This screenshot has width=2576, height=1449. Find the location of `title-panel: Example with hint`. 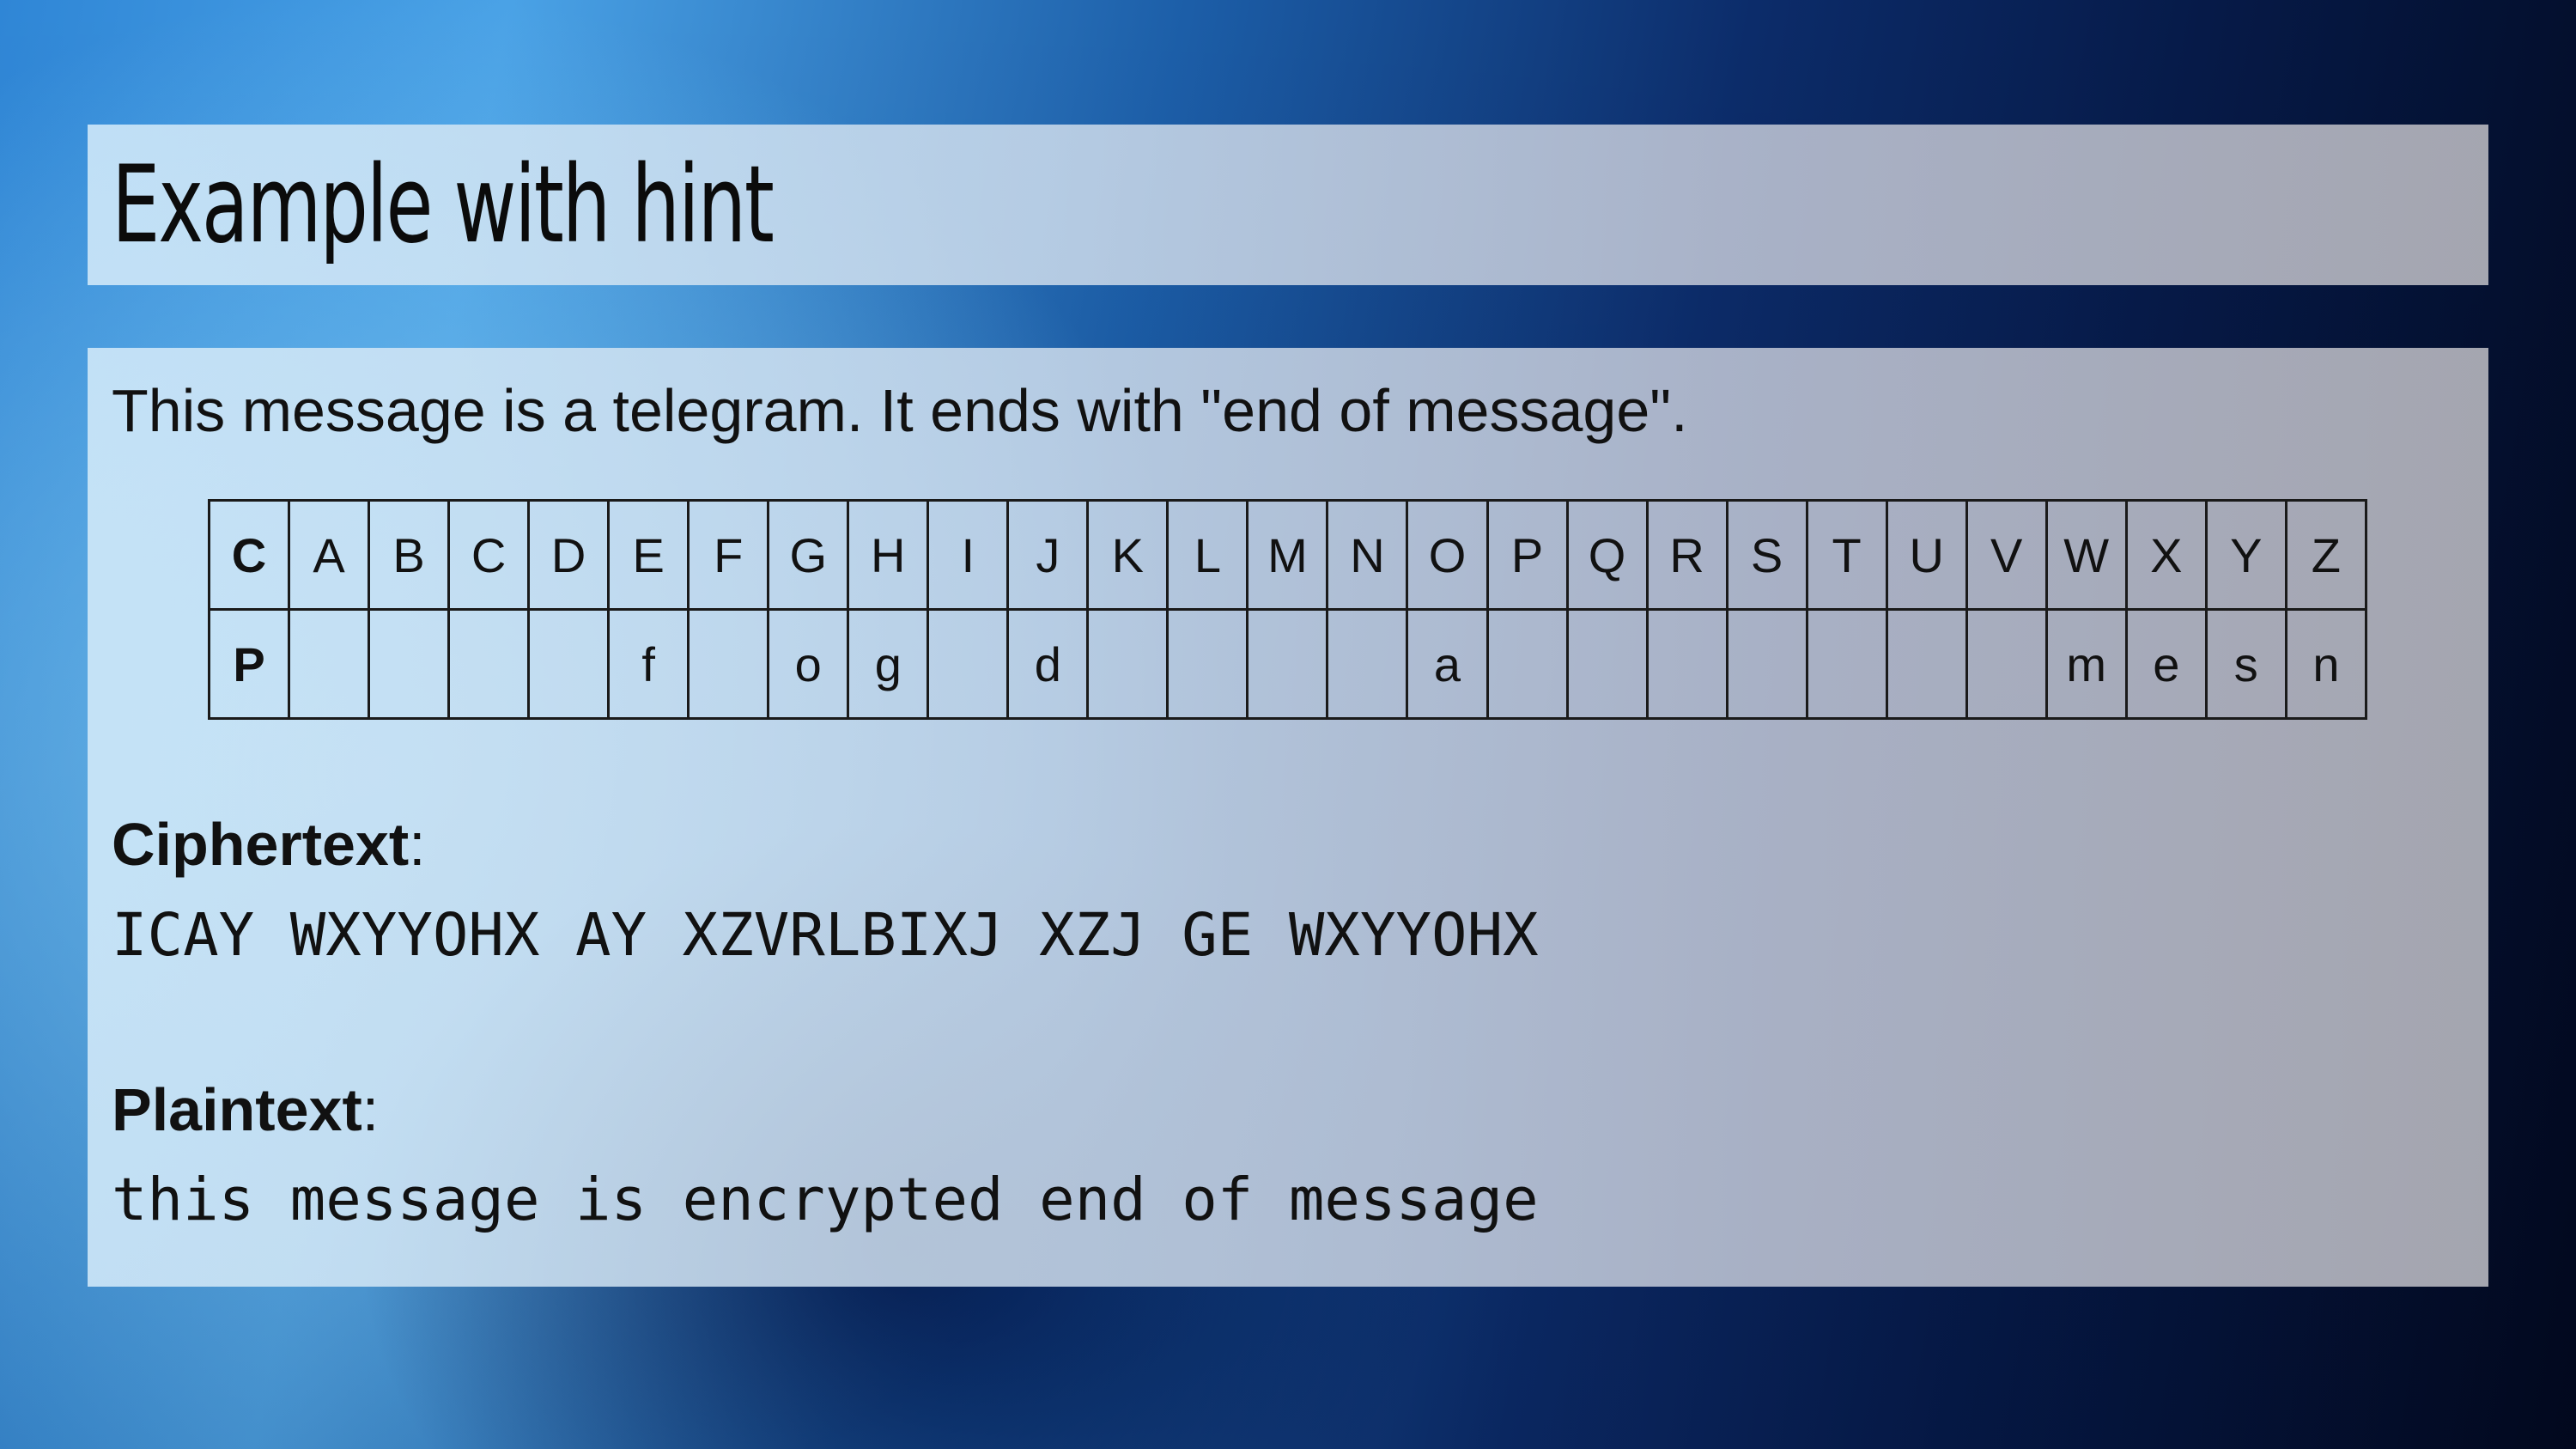

title-panel: Example with hint is located at coordinates (1288, 205).